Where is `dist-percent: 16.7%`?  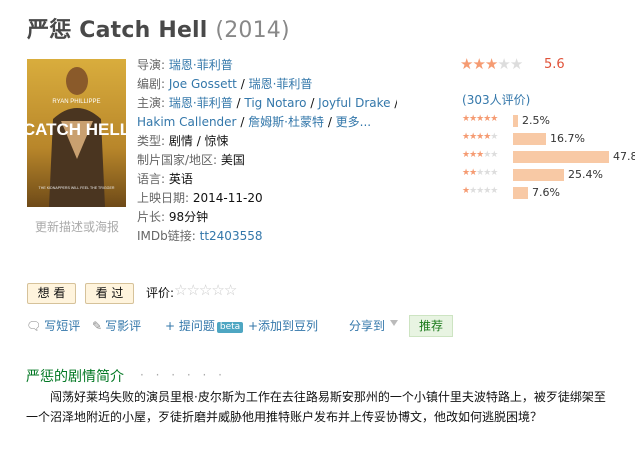
dist-percent: 16.7% is located at coordinates (567, 138).